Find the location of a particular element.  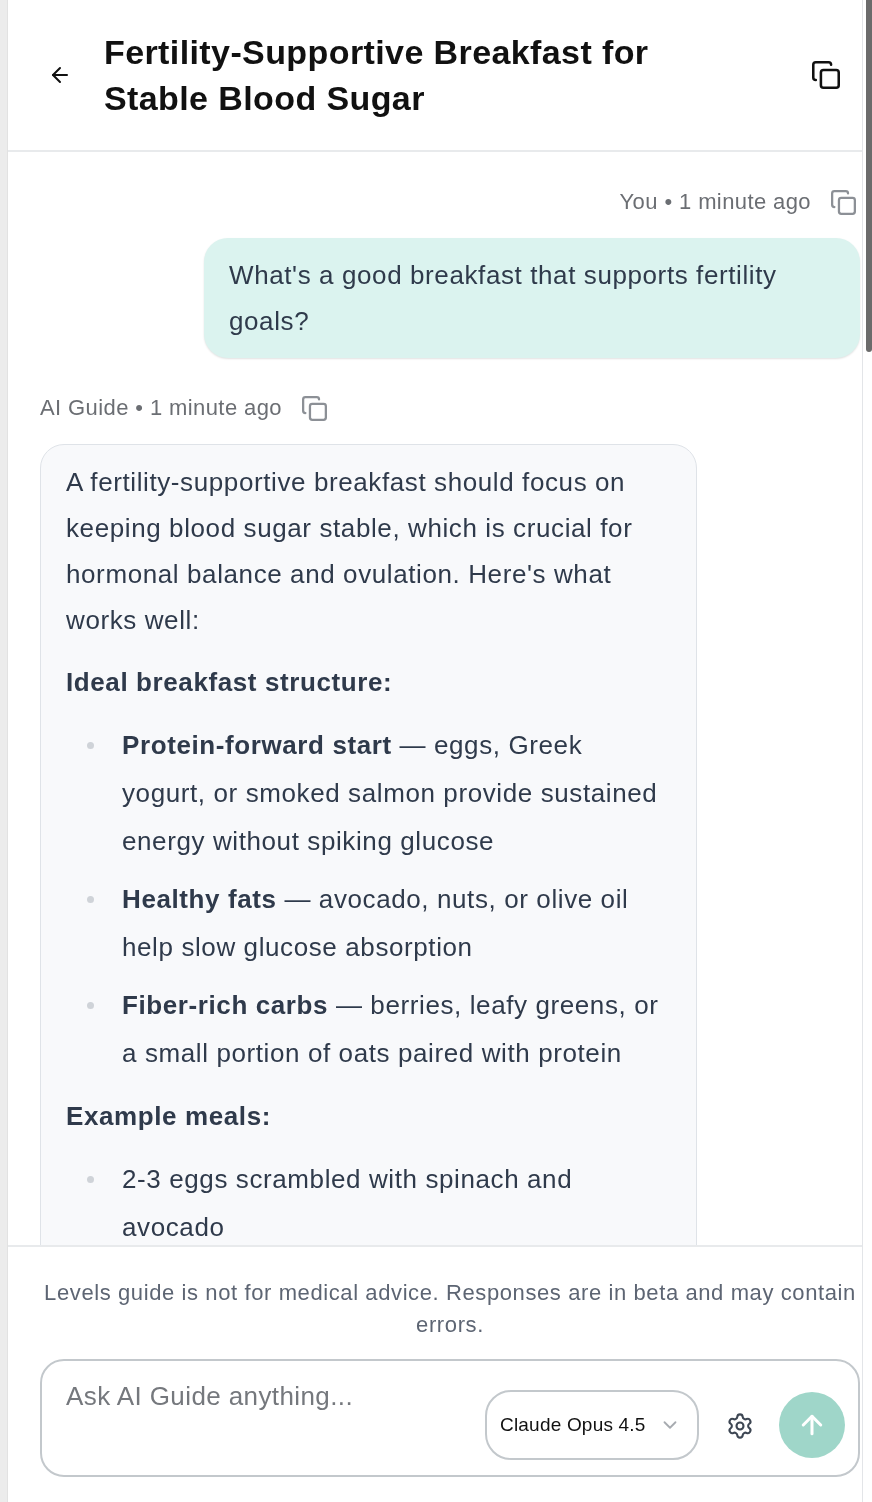

list-item-text: Healthy fats — avocado, nuts, or olive oil help slow glucose absorption is located at coordinates (376, 923).